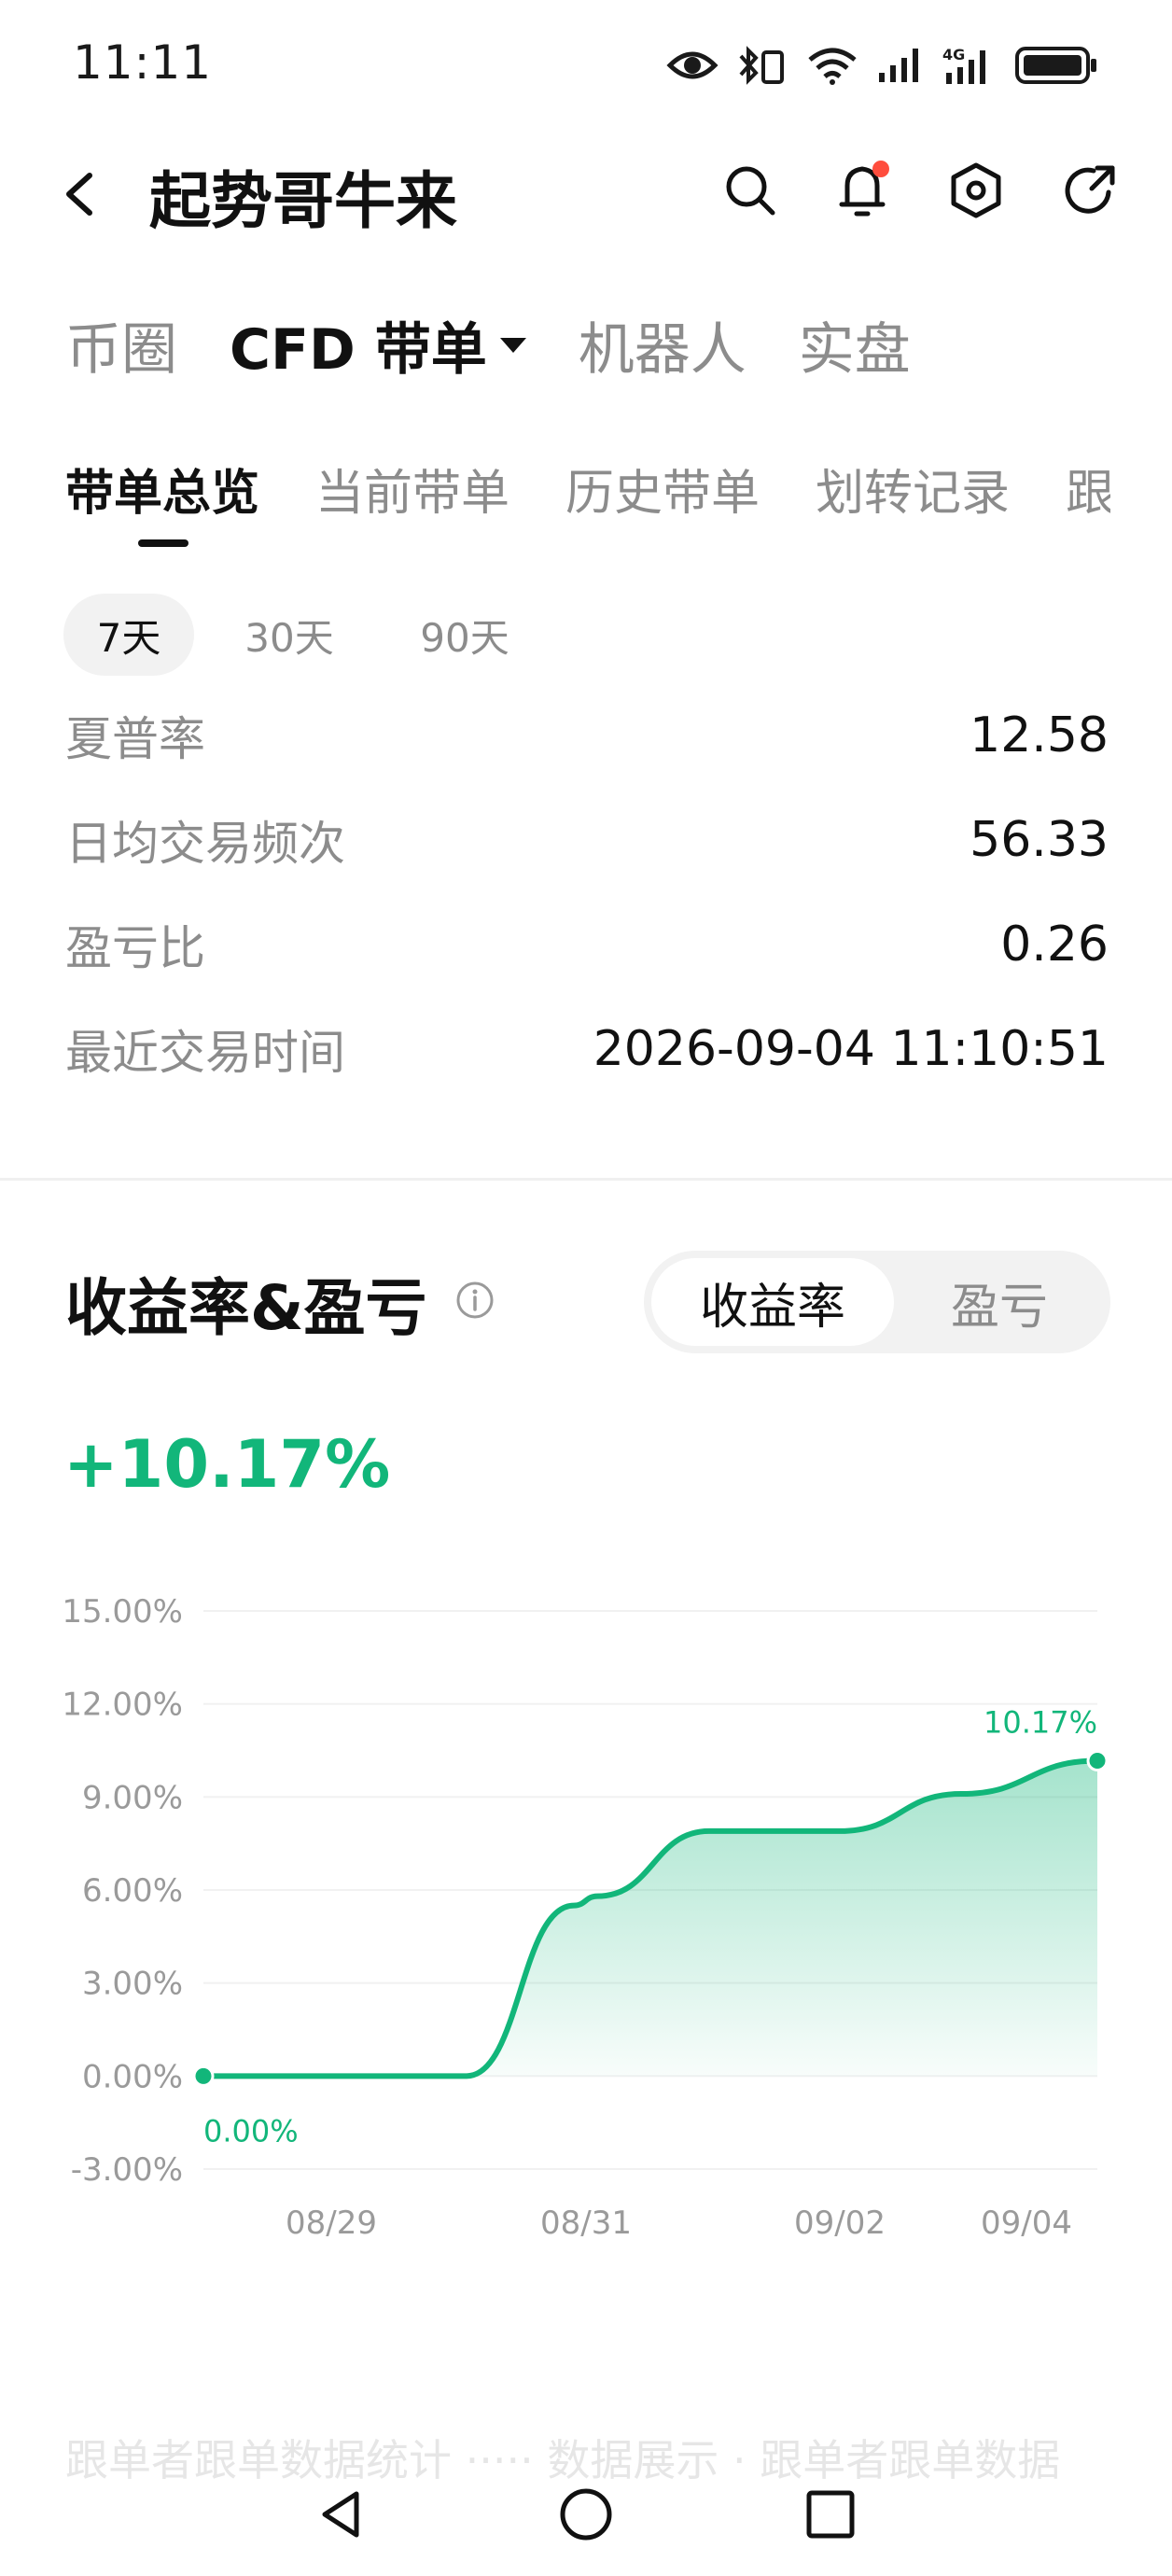 This screenshot has width=1172, height=2576. I want to click on stat-value-pl-ratio: 0.26, so click(1054, 945).